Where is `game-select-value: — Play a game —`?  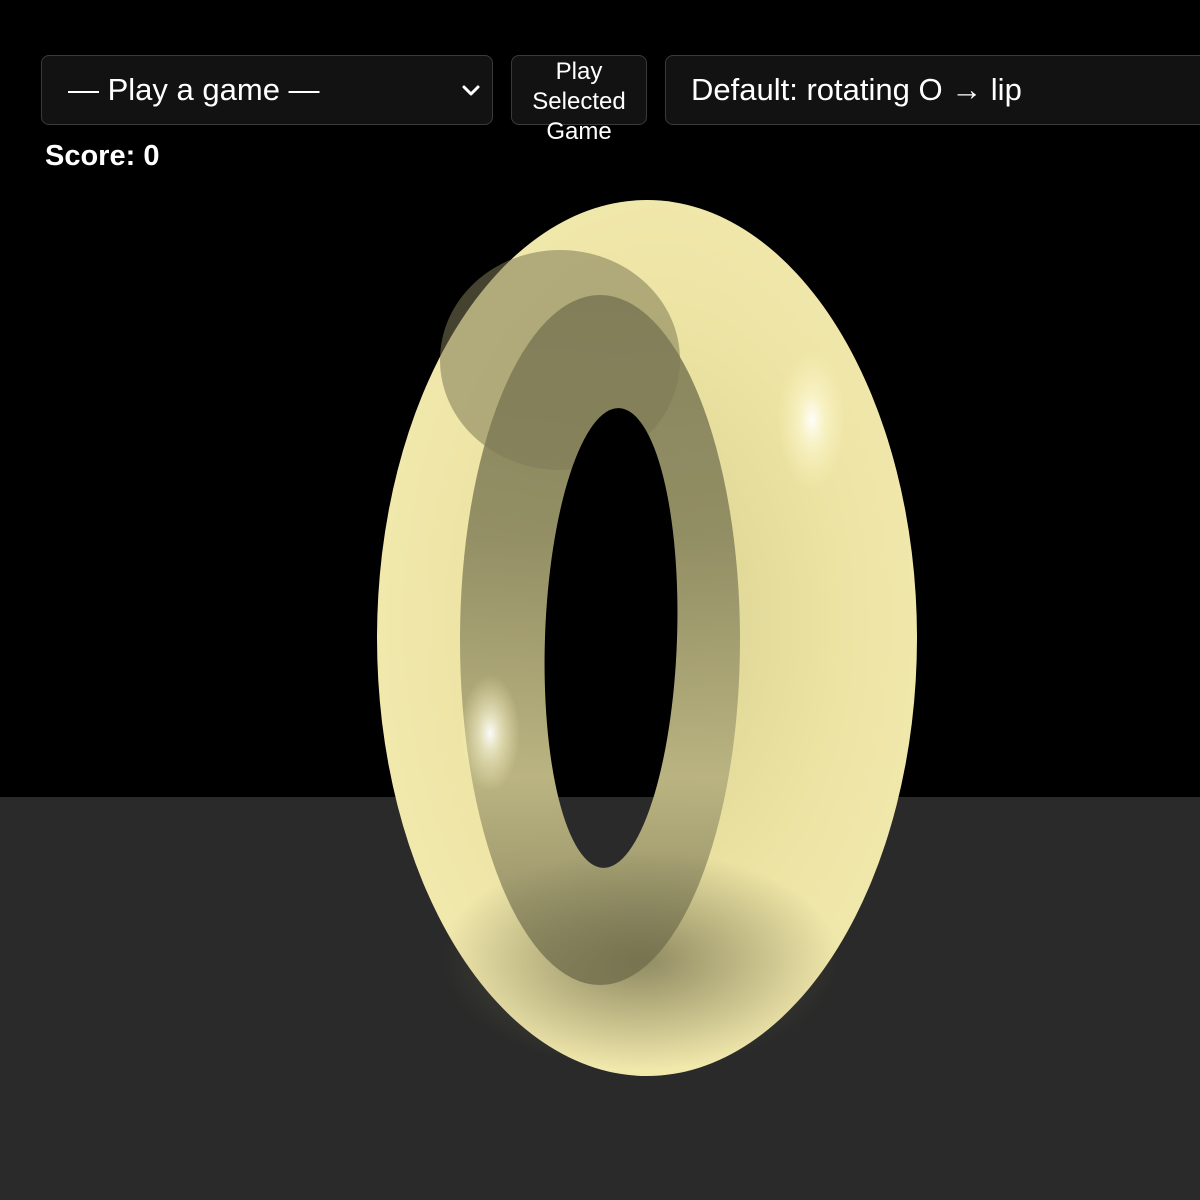
game-select-value: — Play a game — is located at coordinates (194, 89).